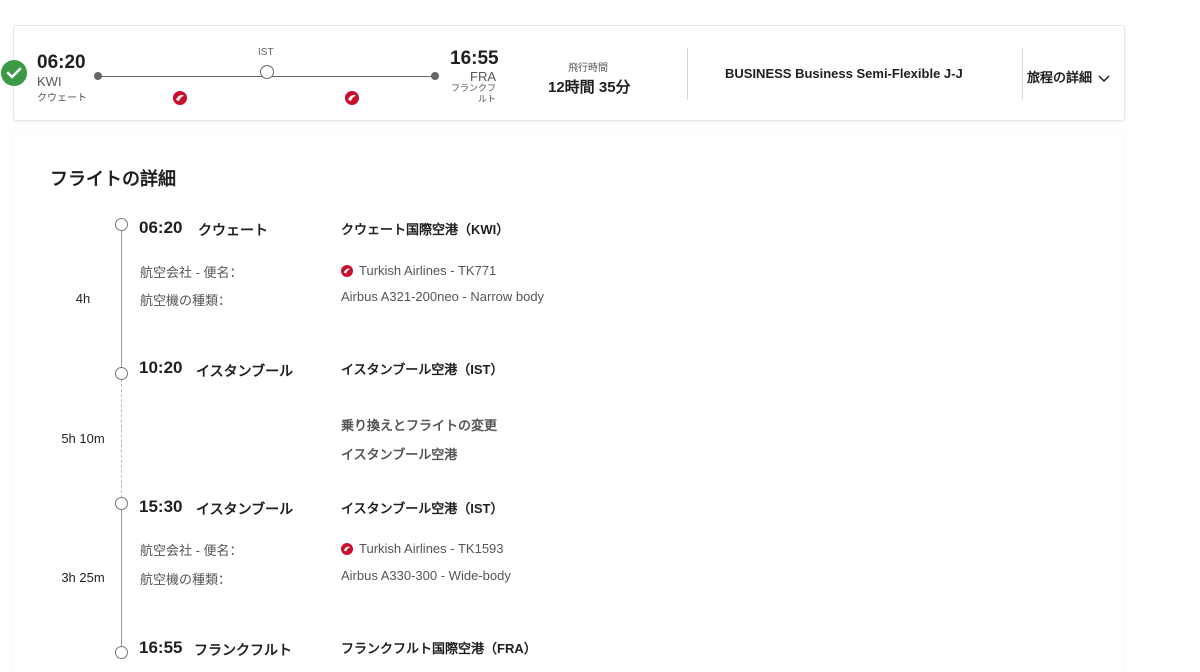 The image size is (1200, 672). I want to click on duration-value: 12時間 35分, so click(589, 87).